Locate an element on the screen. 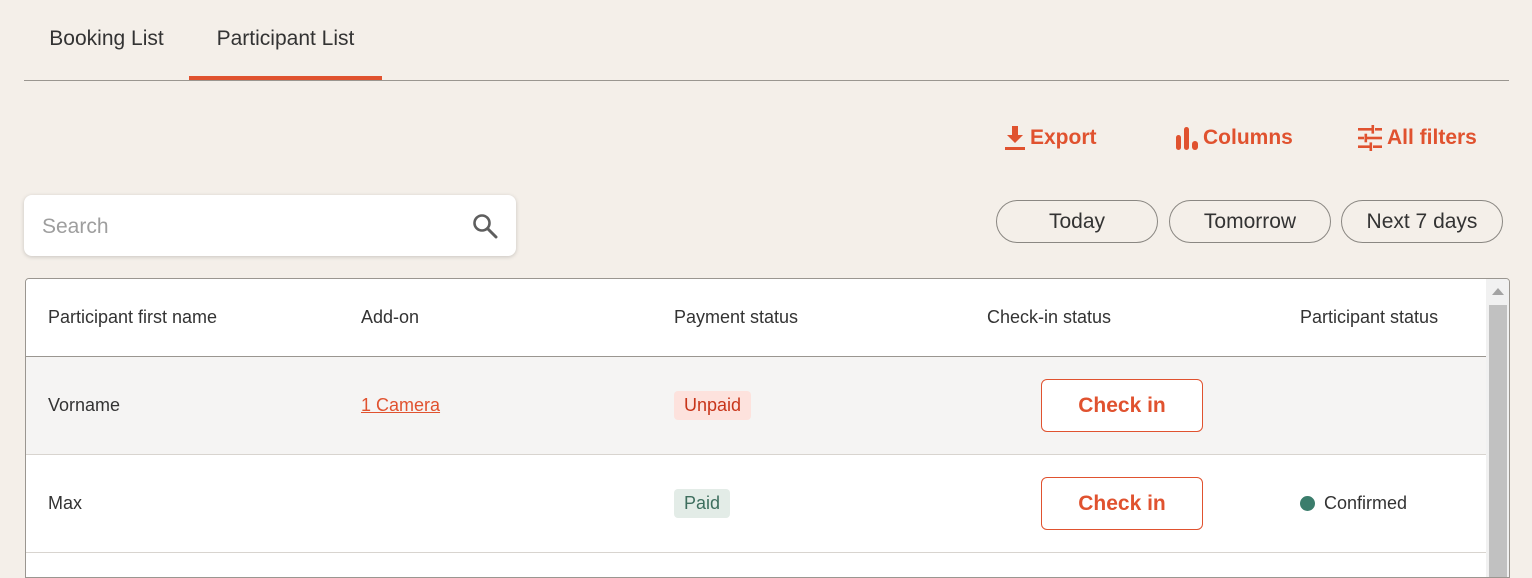 This screenshot has width=1532, height=578. vertical-scrollbar is located at coordinates (1497, 428).